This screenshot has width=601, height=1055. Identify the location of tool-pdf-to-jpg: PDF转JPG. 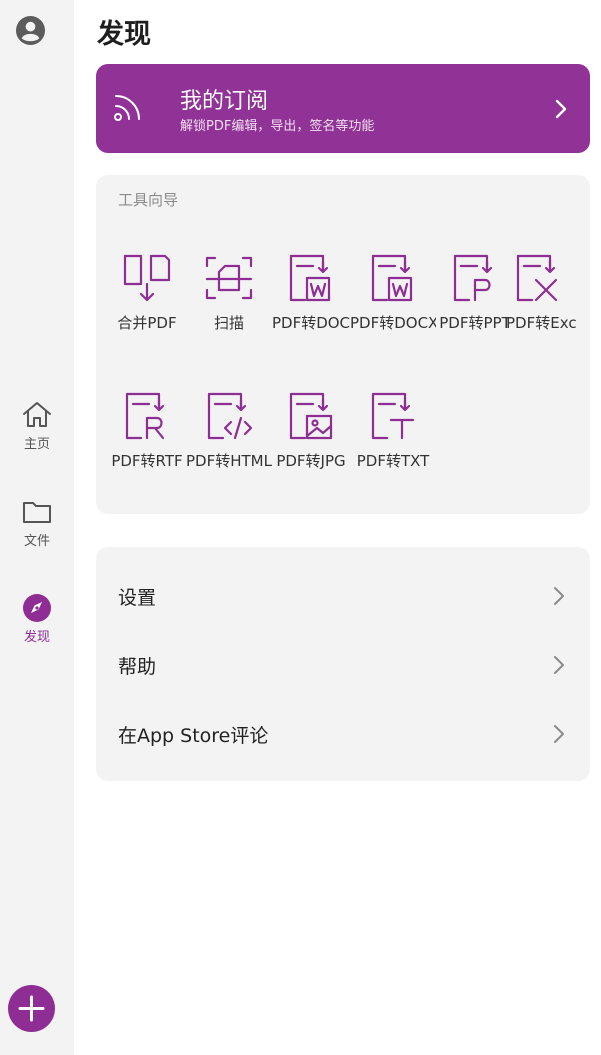
(311, 430).